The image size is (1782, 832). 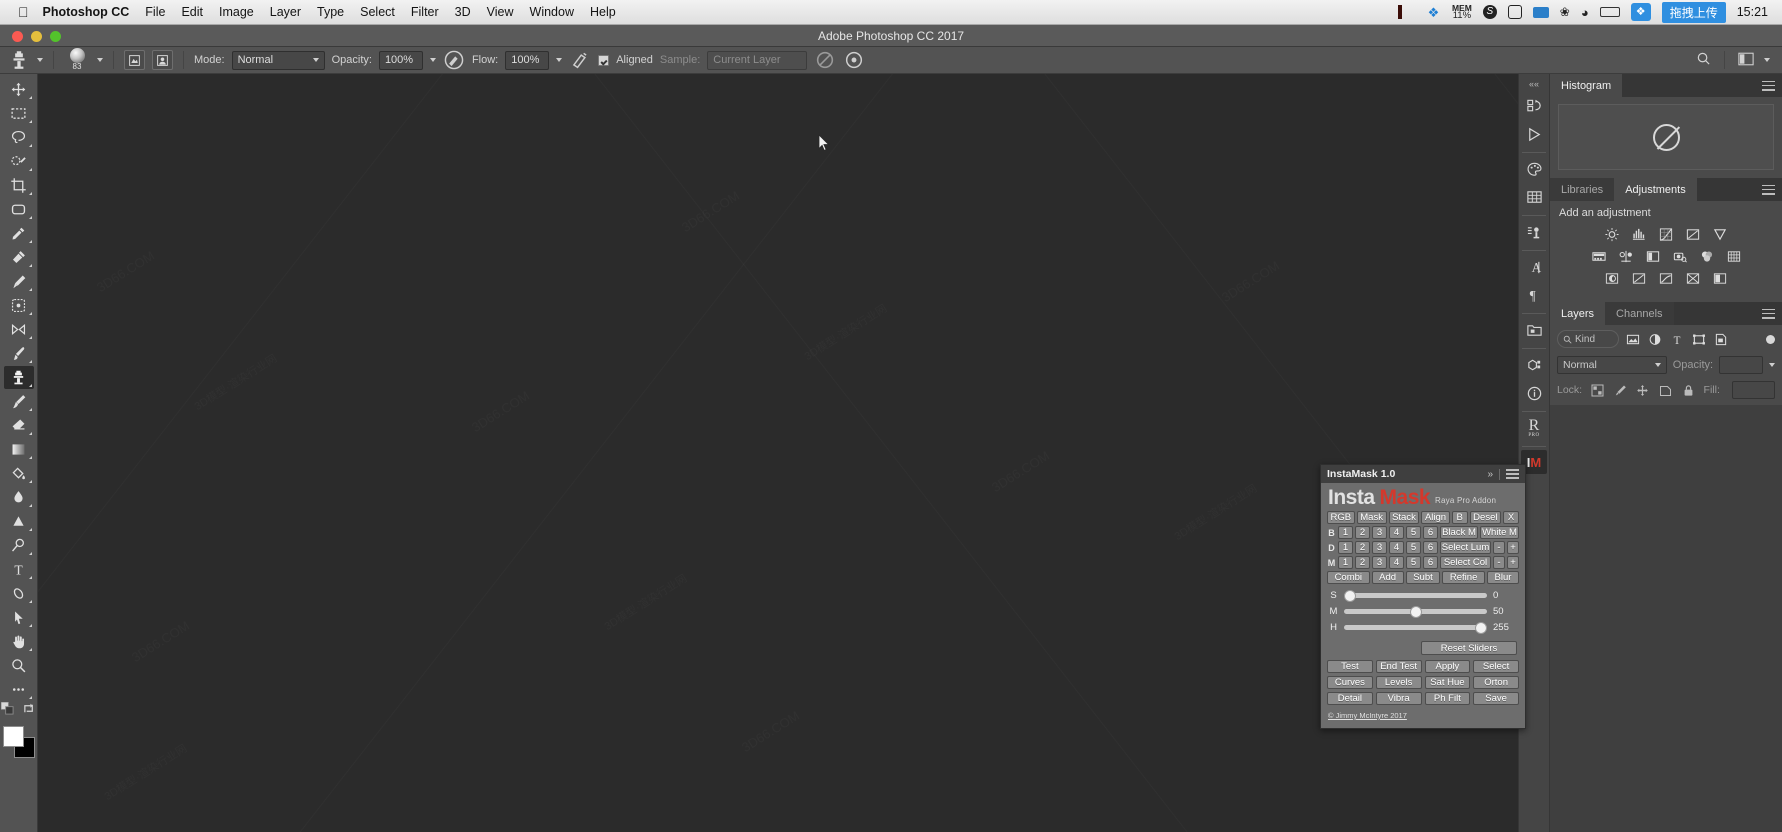 I want to click on gradient-map-icon, so click(x=1720, y=278).